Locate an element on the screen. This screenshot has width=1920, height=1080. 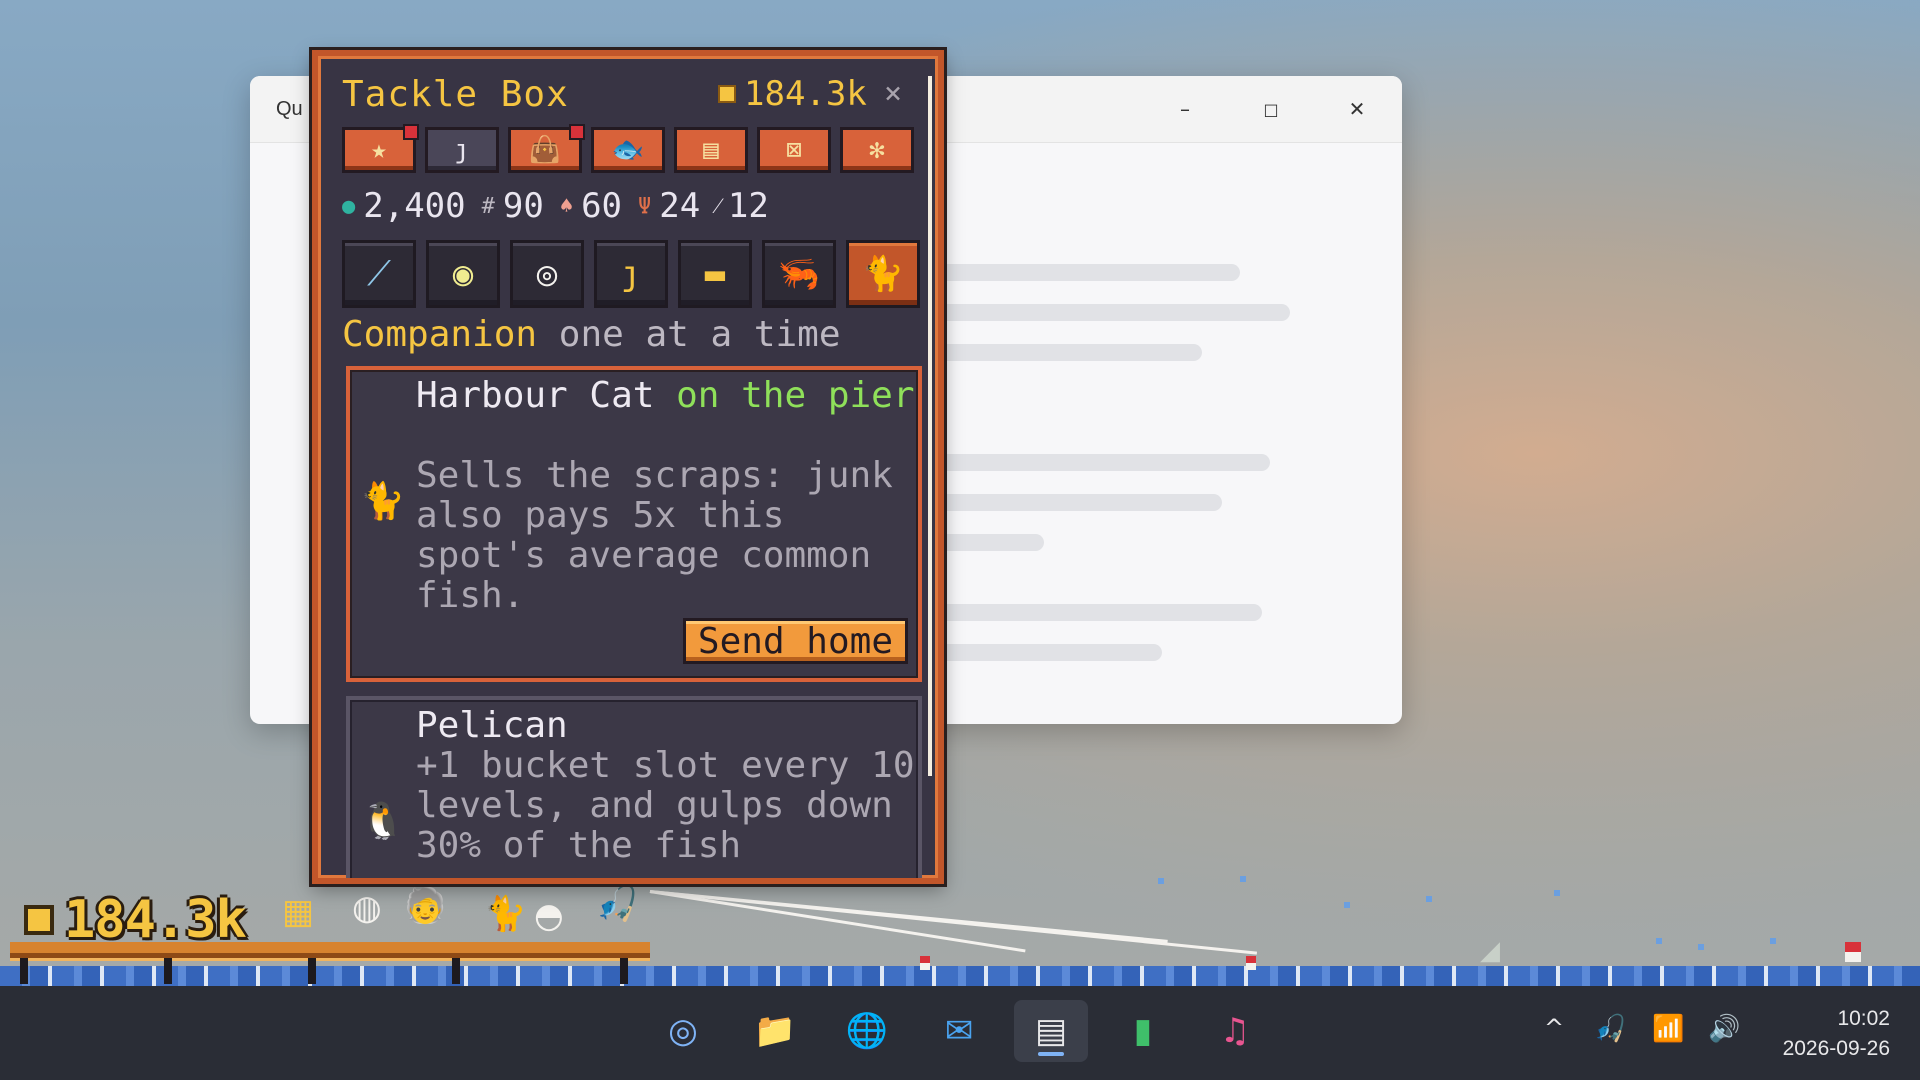
map-icon: ⊠ is located at coordinates (794, 150).